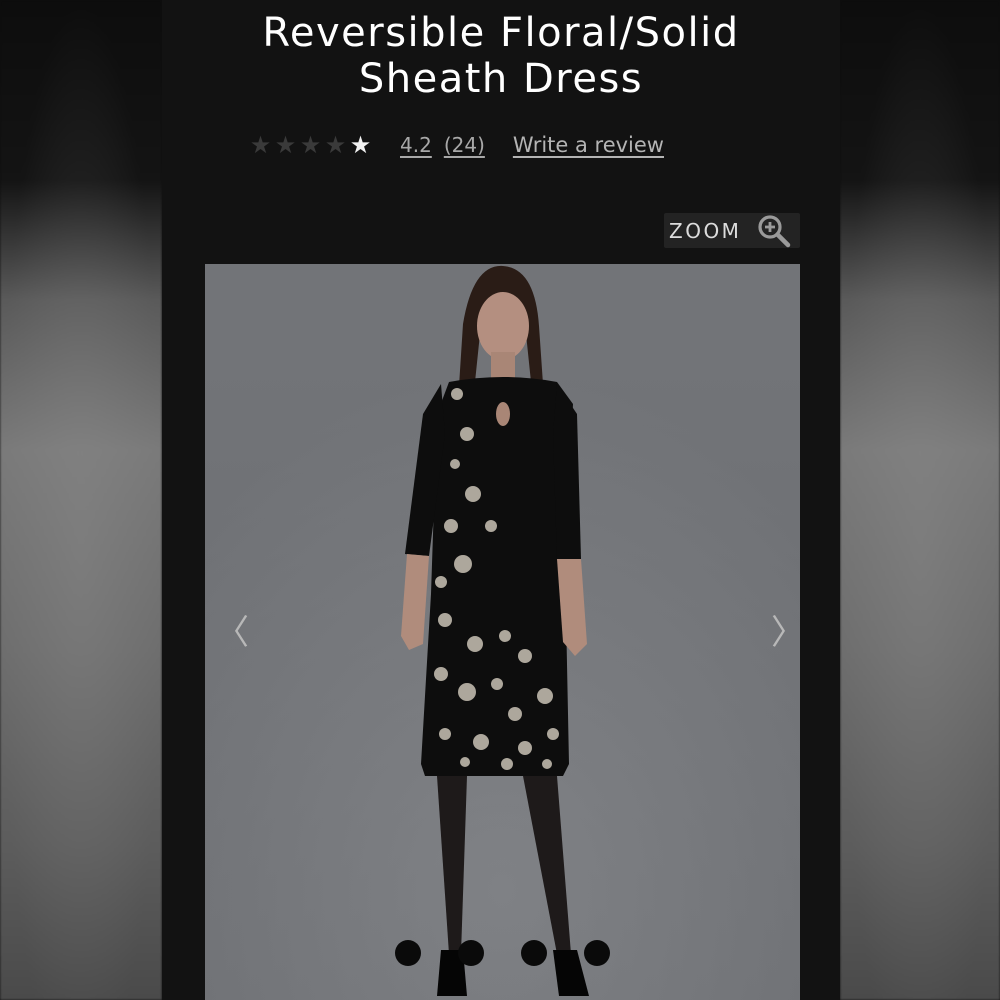  I want to click on product-title: Reversible Floral/Solid Sheath Dress, so click(501, 56).